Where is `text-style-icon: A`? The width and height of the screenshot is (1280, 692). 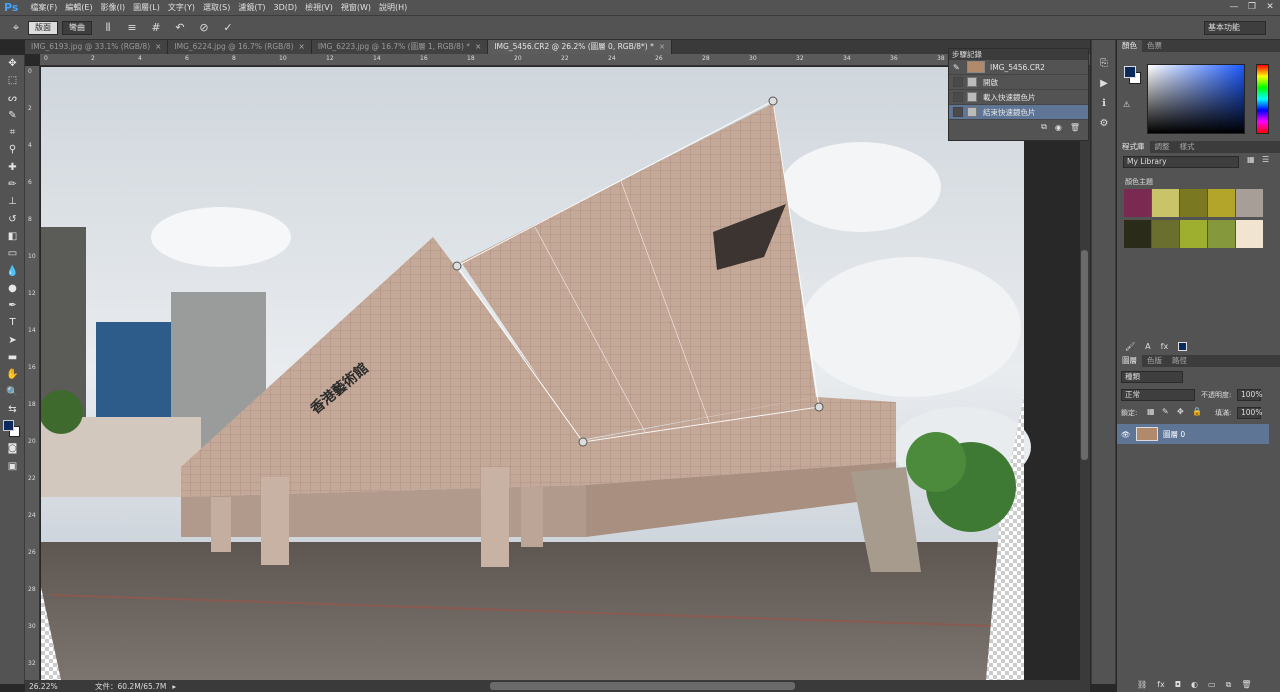
text-style-icon: A is located at coordinates (1147, 346).